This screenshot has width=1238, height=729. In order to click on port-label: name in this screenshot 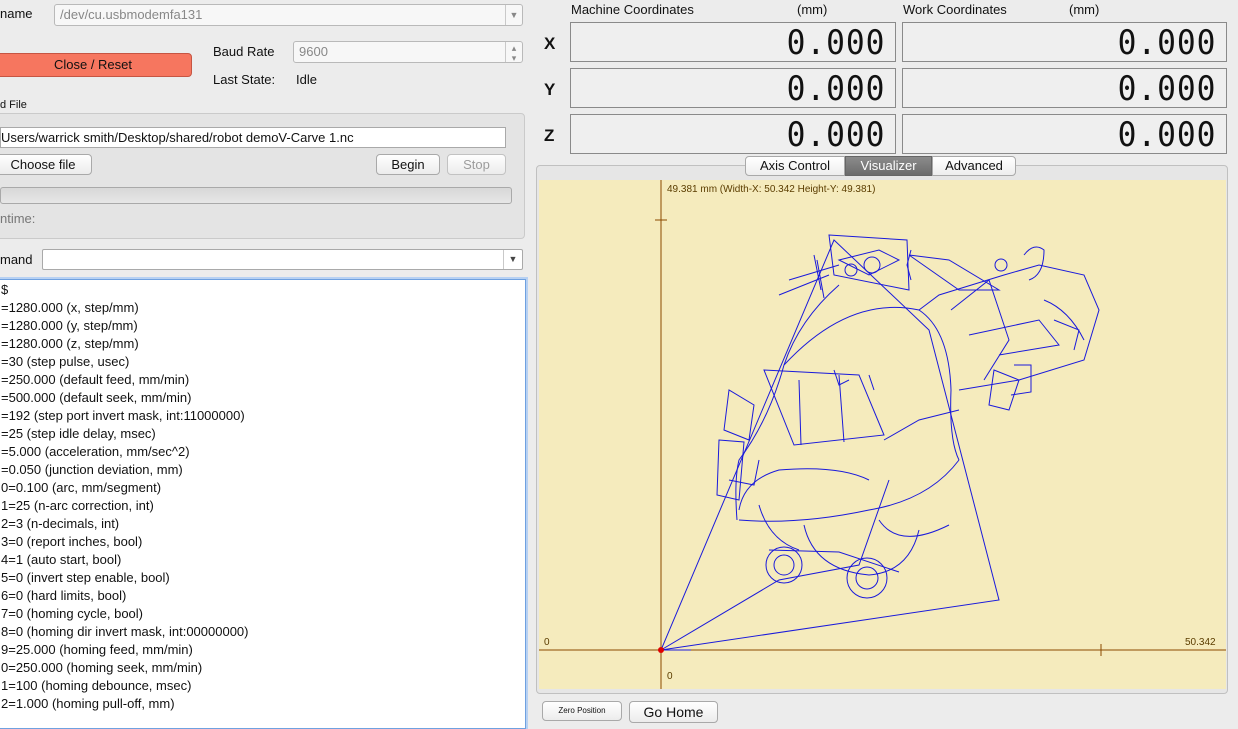, I will do `click(16, 13)`.